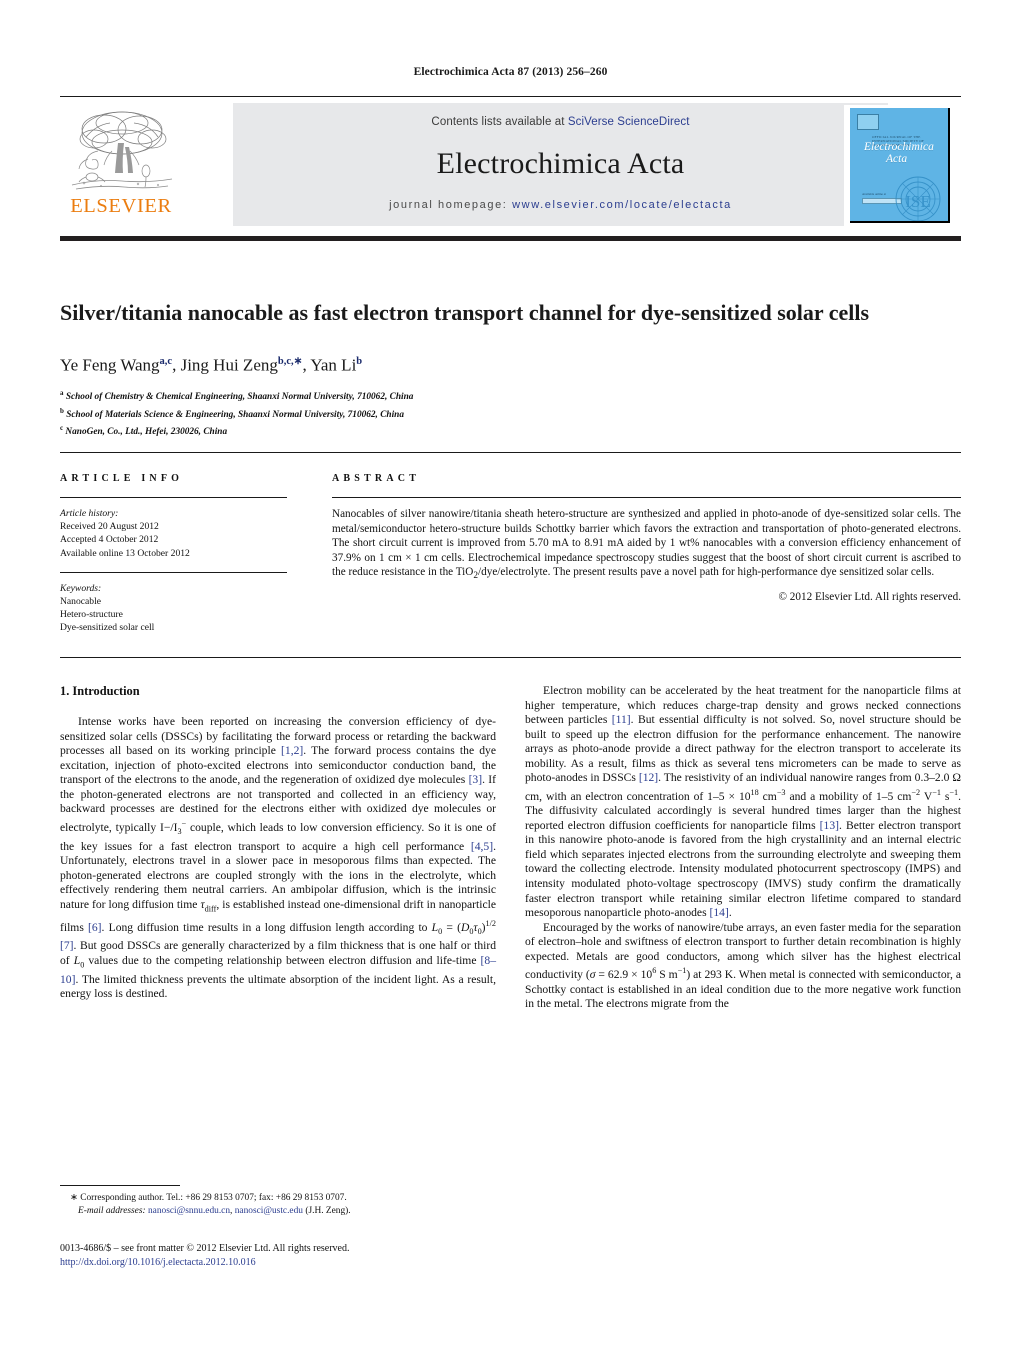  I want to click on article-info-heading-rule, so click(173, 497).